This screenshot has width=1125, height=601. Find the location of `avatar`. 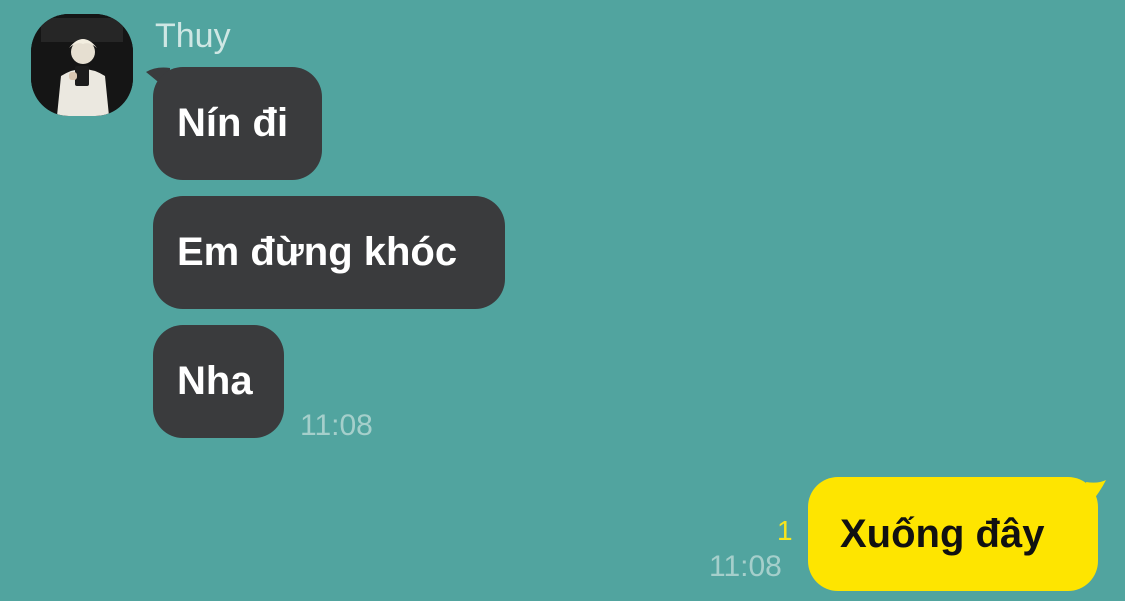

avatar is located at coordinates (82, 65).